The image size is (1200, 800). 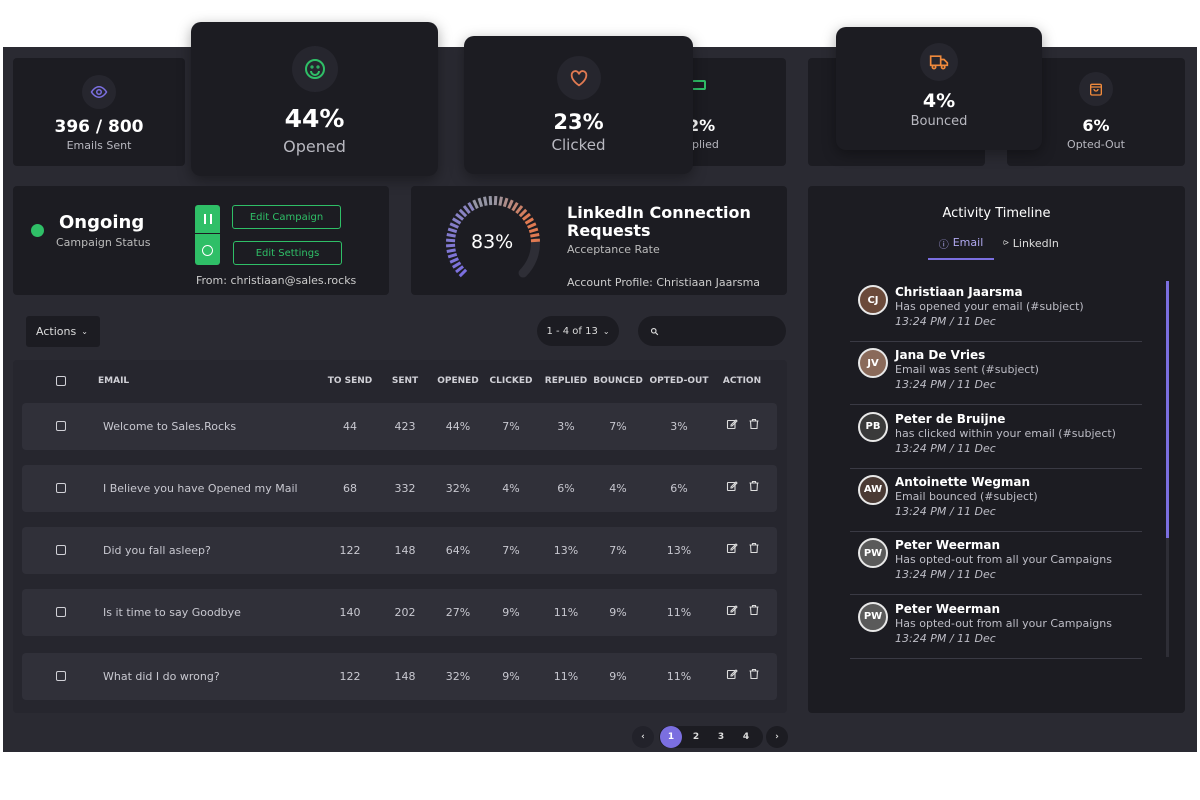 What do you see at coordinates (458, 381) in the screenshot?
I see `column-header: OPENED` at bounding box center [458, 381].